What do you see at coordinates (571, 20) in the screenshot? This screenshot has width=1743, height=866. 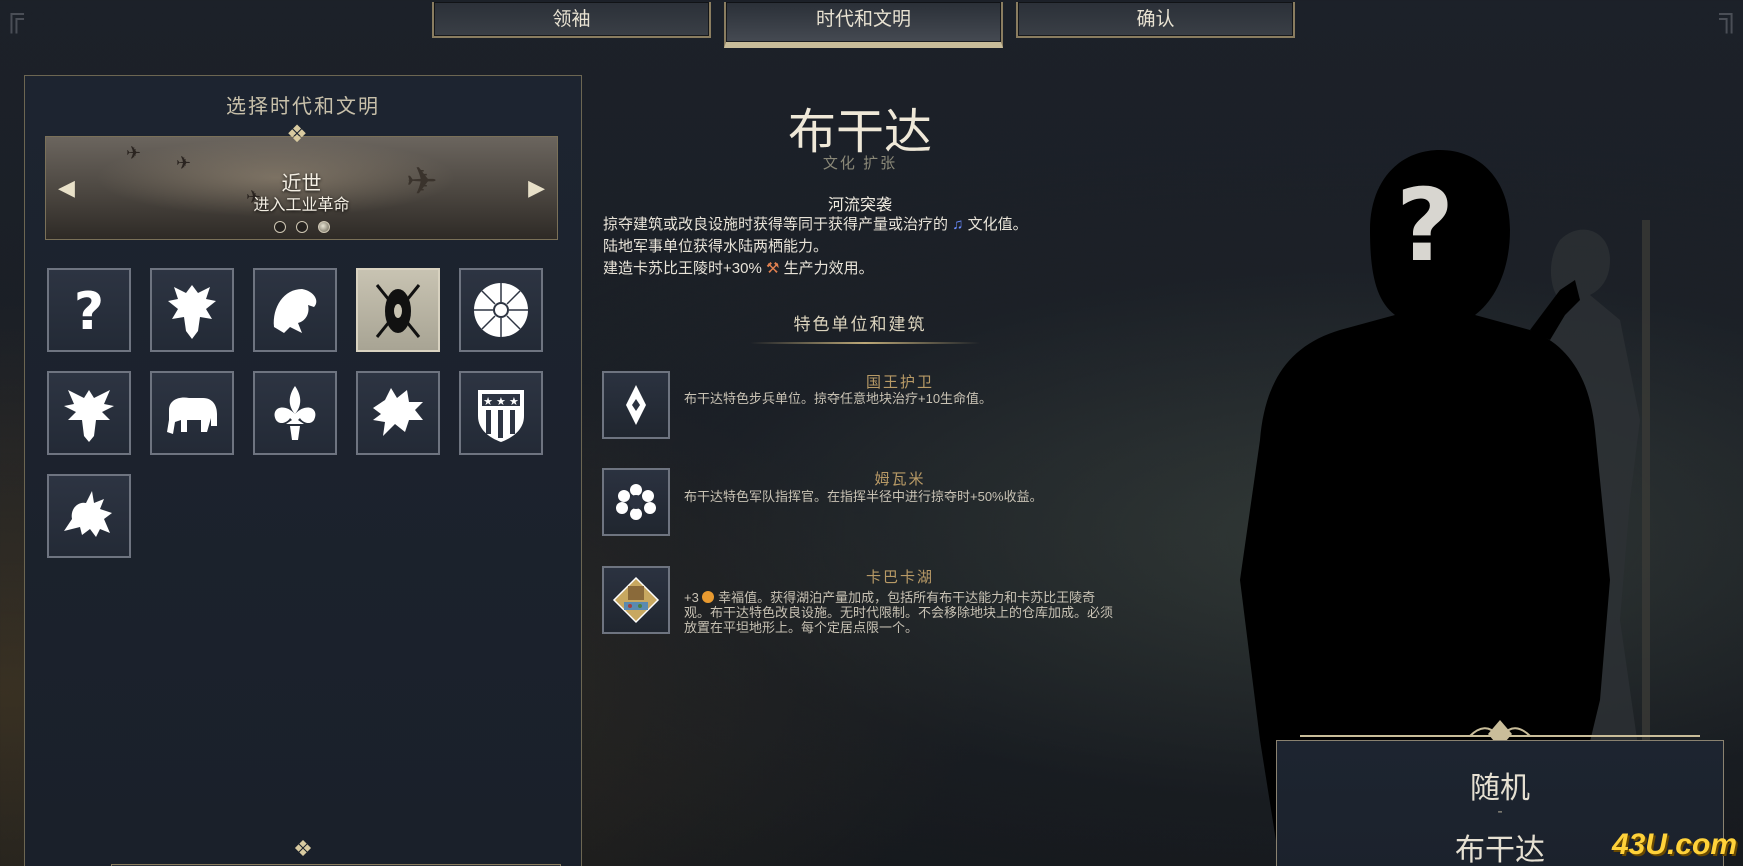 I see `tab-leader: 领袖` at bounding box center [571, 20].